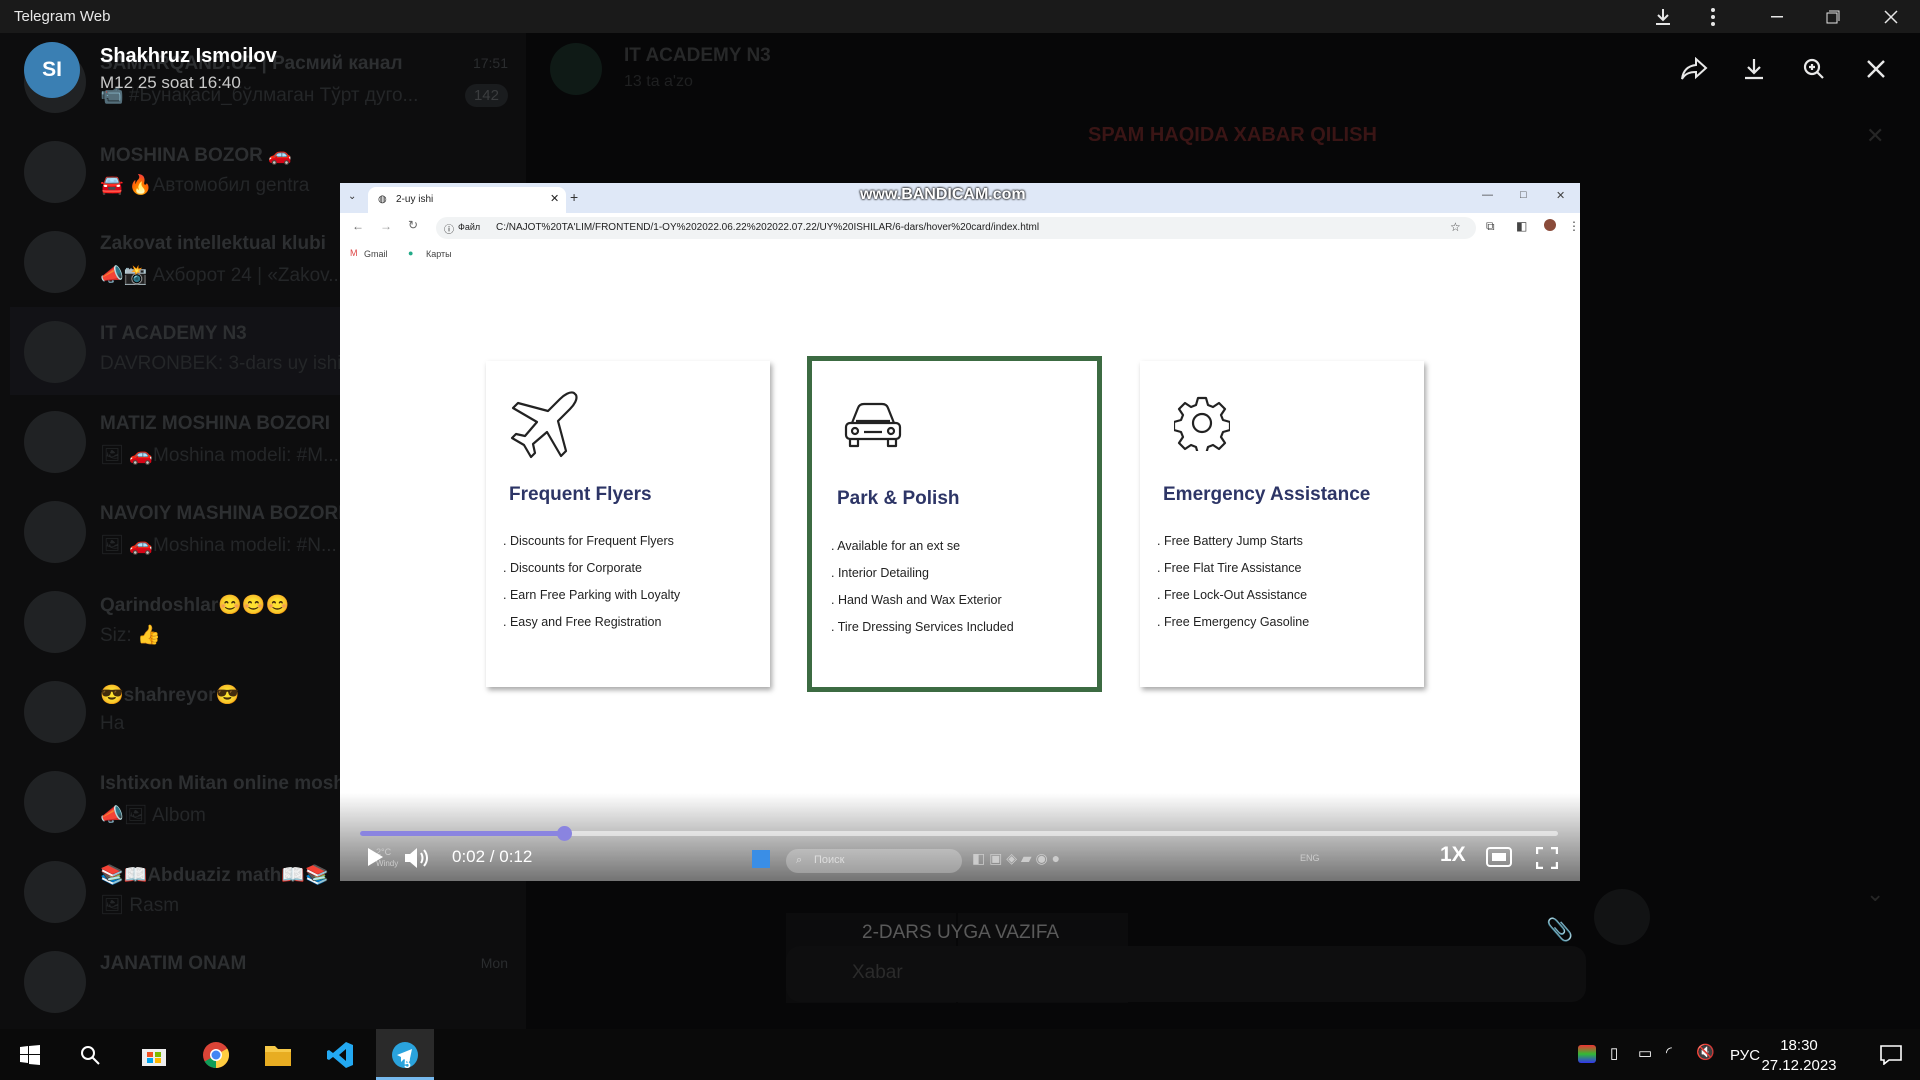 The width and height of the screenshot is (1920, 1080). I want to click on window-title: Telegram Web, so click(62, 16).